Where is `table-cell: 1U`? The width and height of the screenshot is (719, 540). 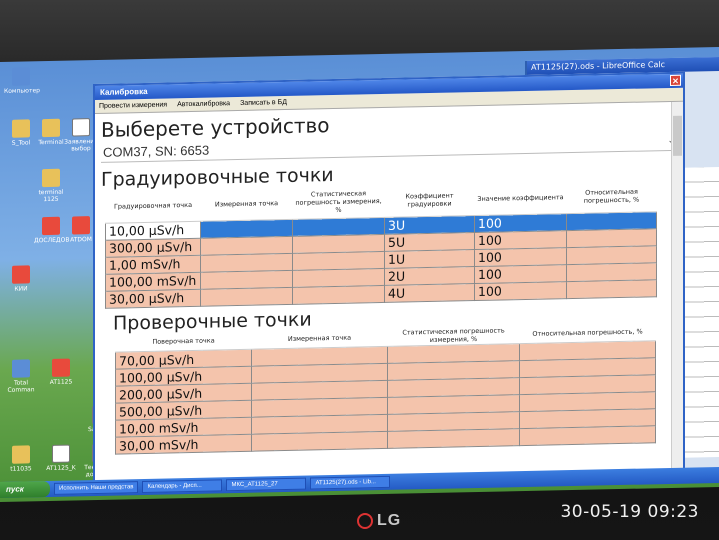
table-cell: 1U is located at coordinates (429, 258).